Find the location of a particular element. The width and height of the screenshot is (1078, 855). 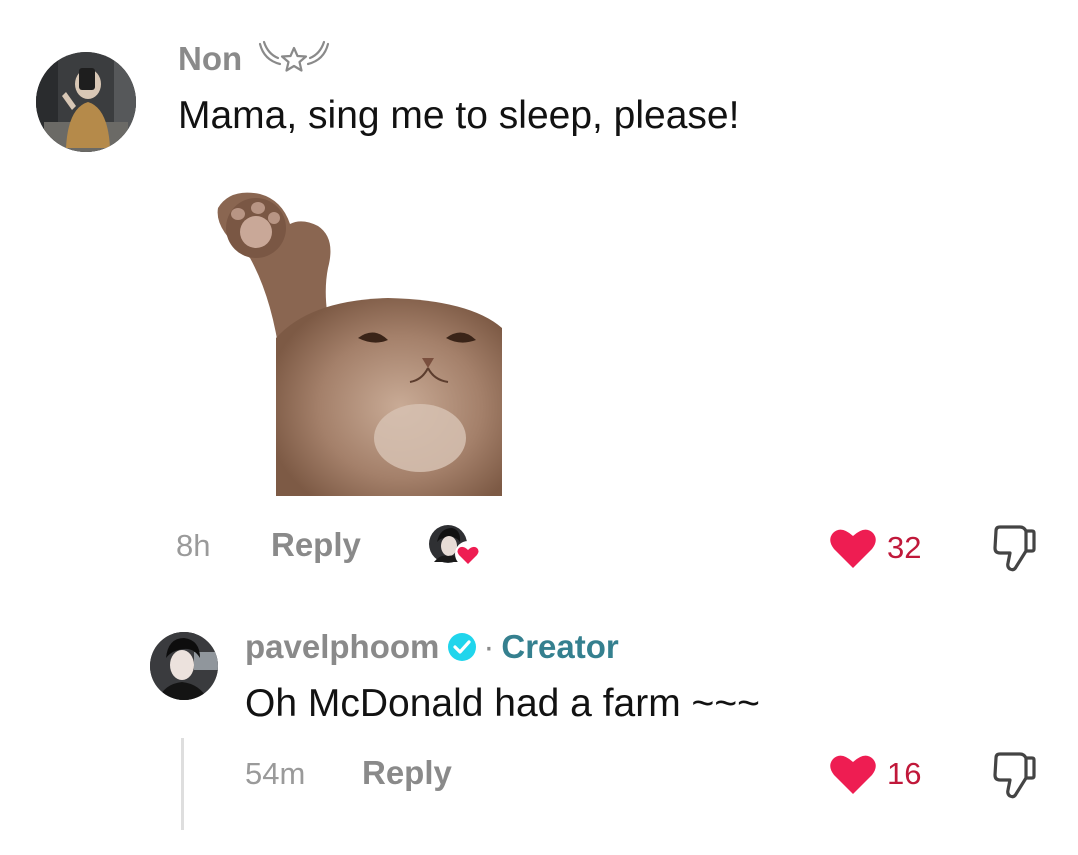

like-count: 16 is located at coordinates (904, 773).